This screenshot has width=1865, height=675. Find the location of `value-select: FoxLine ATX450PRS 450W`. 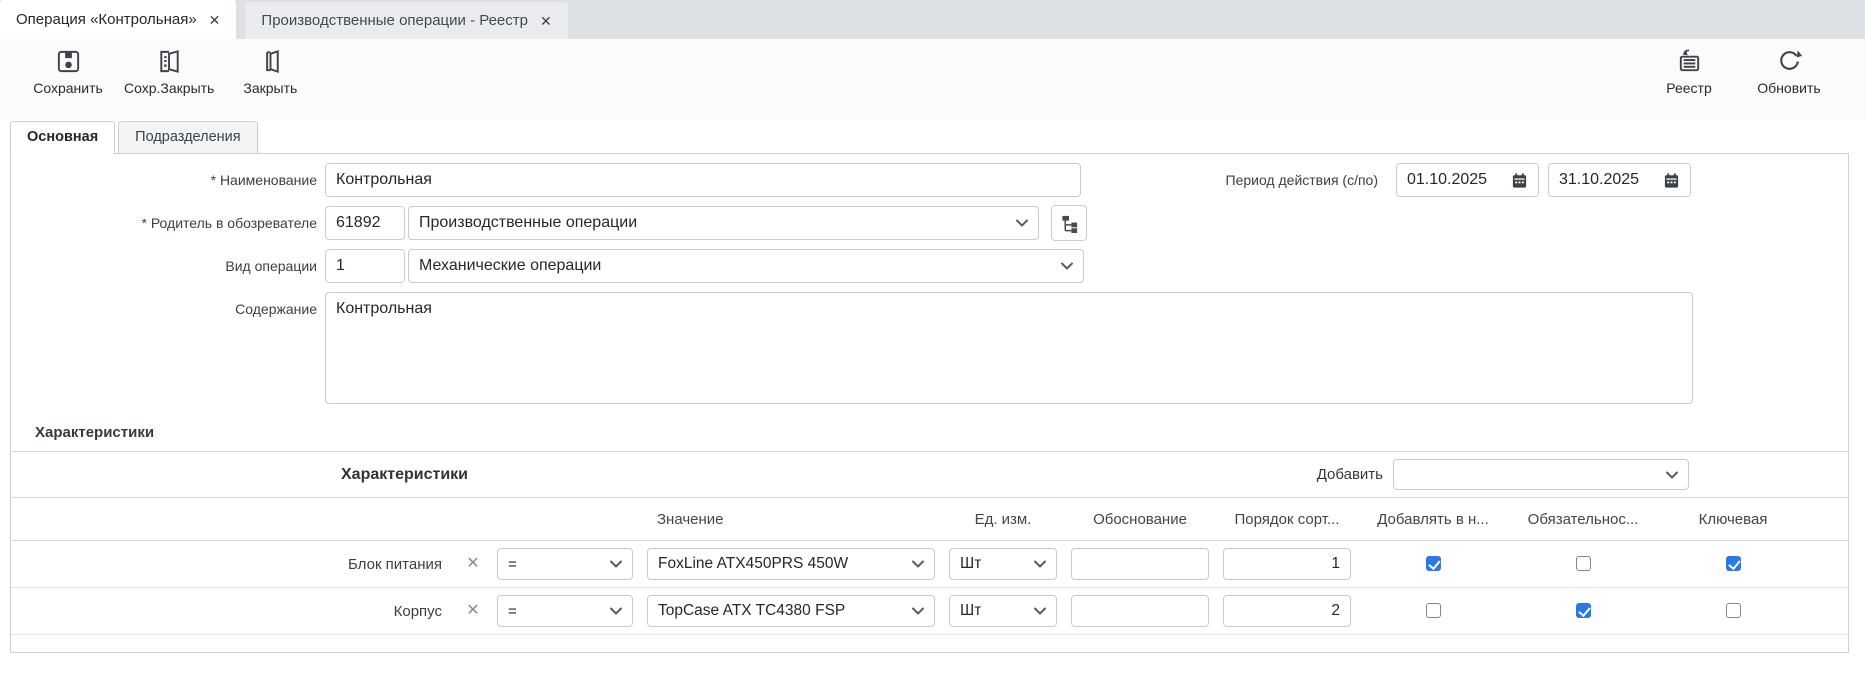

value-select: FoxLine ATX450PRS 450W is located at coordinates (791, 564).